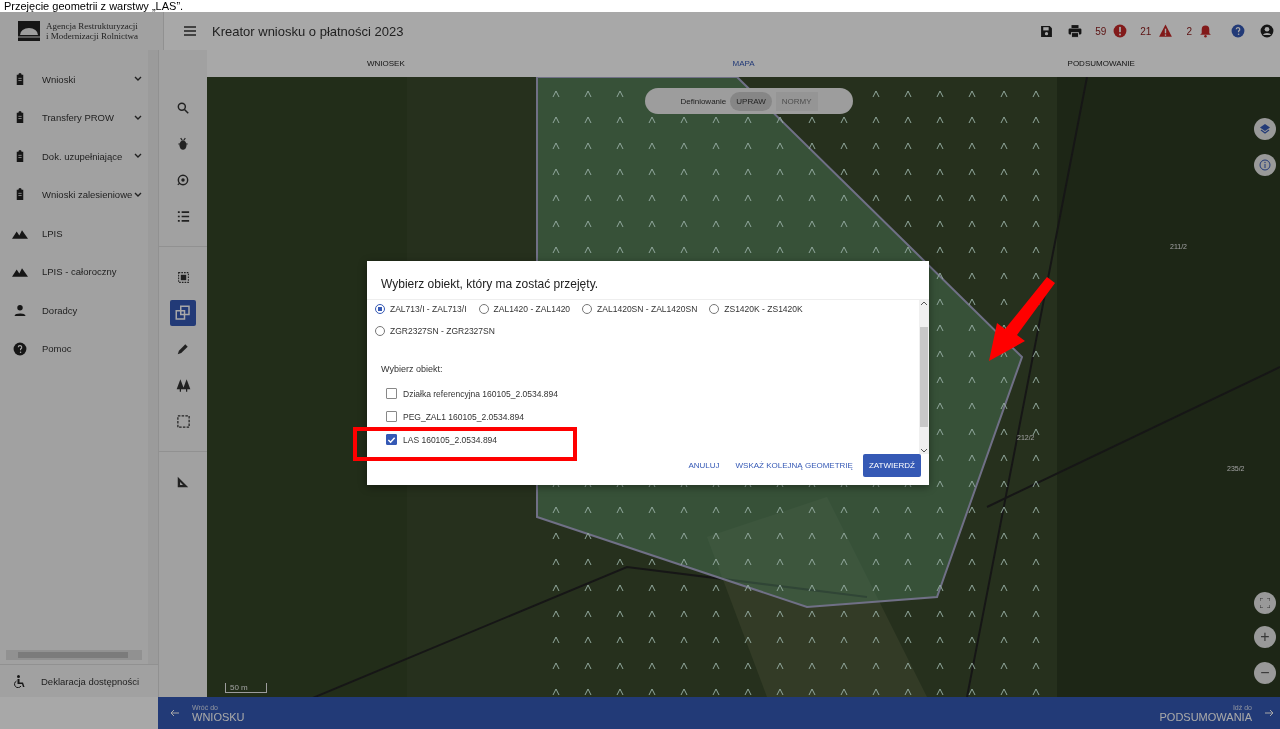 This screenshot has height=729, width=1280. Describe the element at coordinates (183, 421) in the screenshot. I see `dashed-square-icon` at that location.